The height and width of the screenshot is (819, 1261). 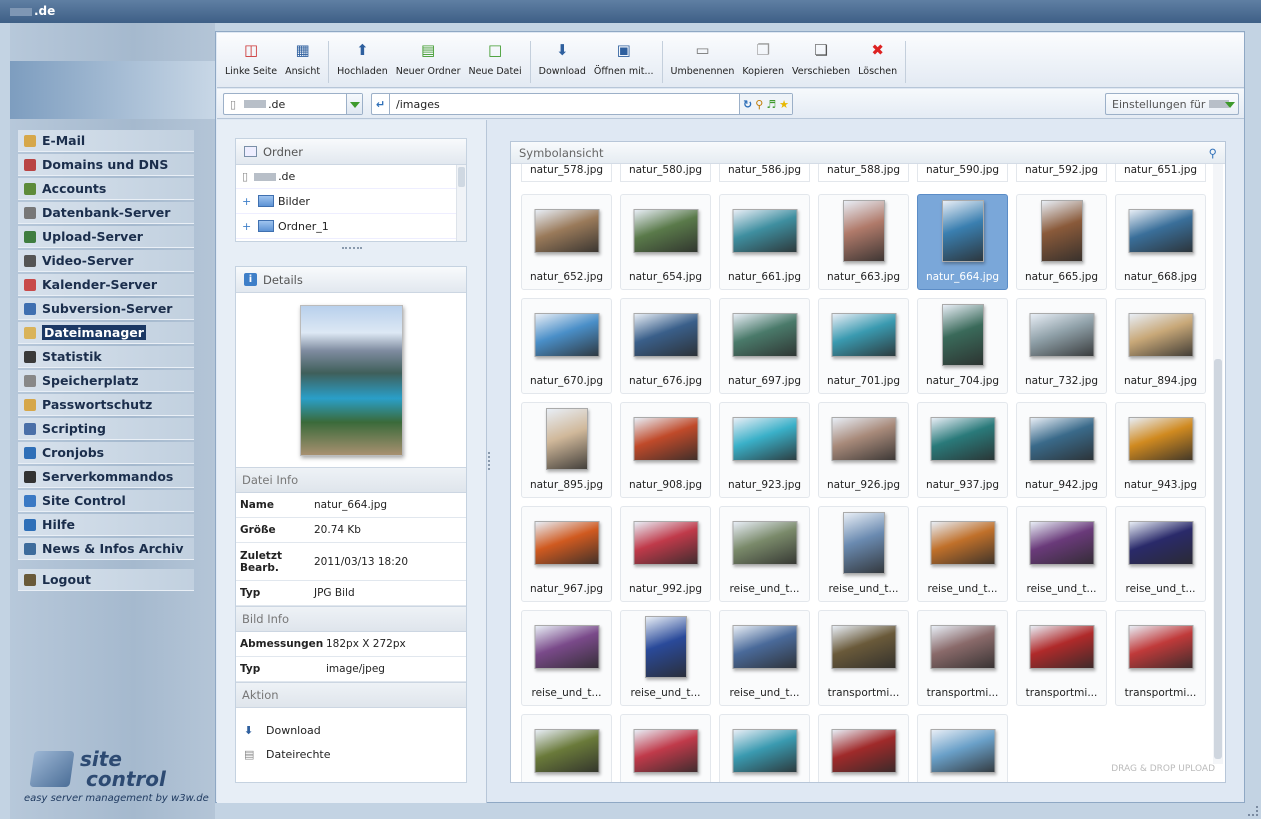 I want to click on nav-item-scripting: Scripting, so click(x=106, y=429).